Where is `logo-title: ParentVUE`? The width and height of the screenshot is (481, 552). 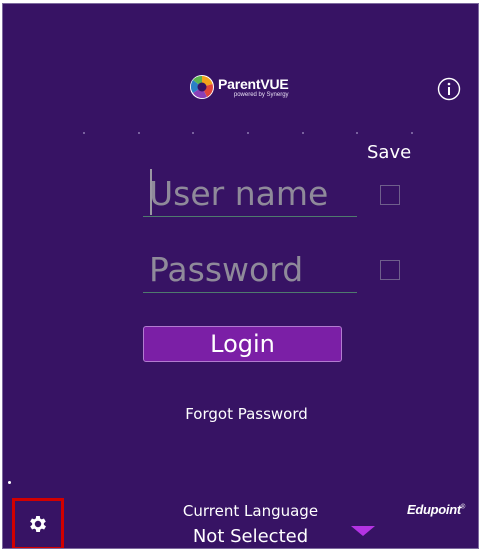 logo-title: ParentVUE is located at coordinates (253, 83).